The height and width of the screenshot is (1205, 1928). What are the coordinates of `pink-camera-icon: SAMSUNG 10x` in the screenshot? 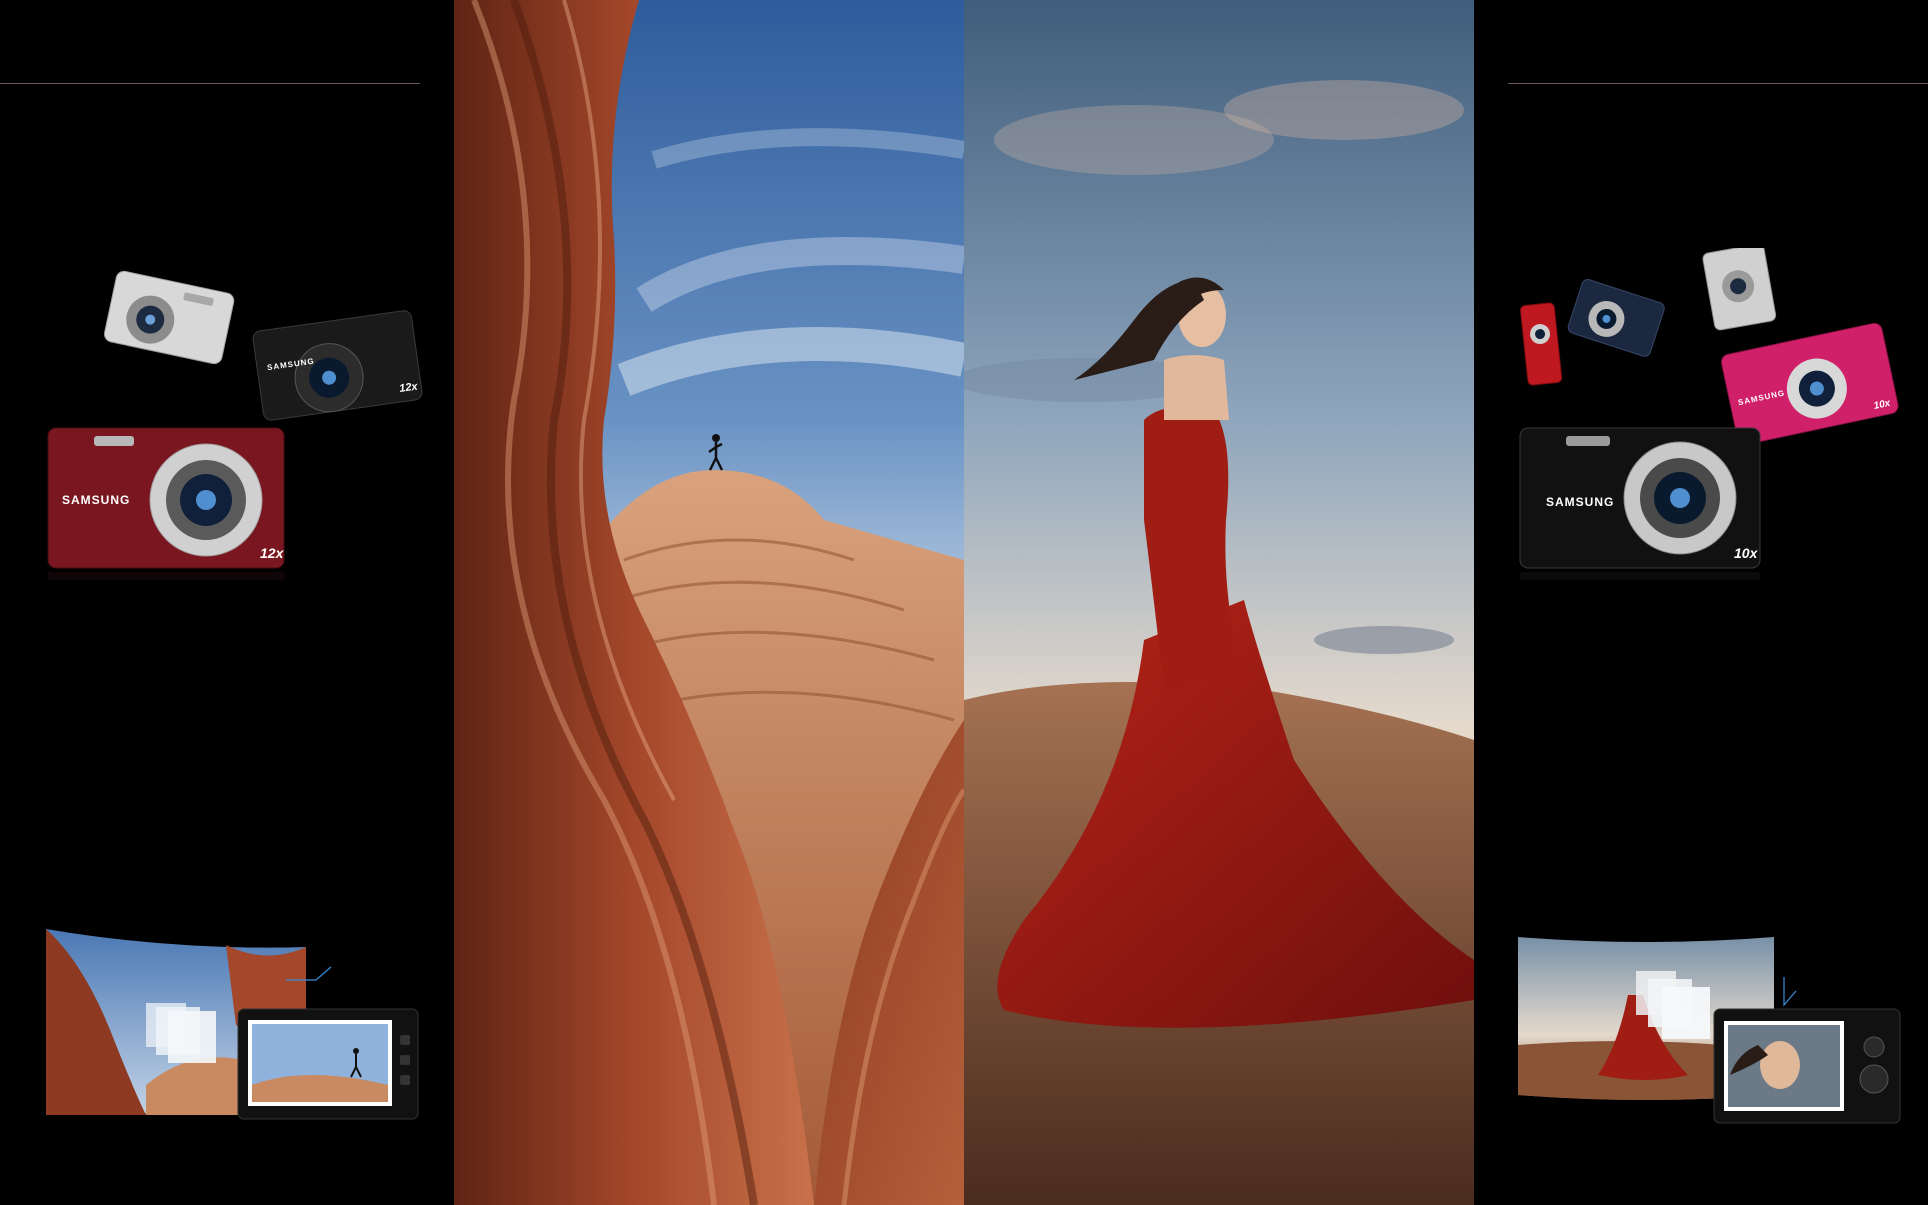 It's located at (1809, 384).